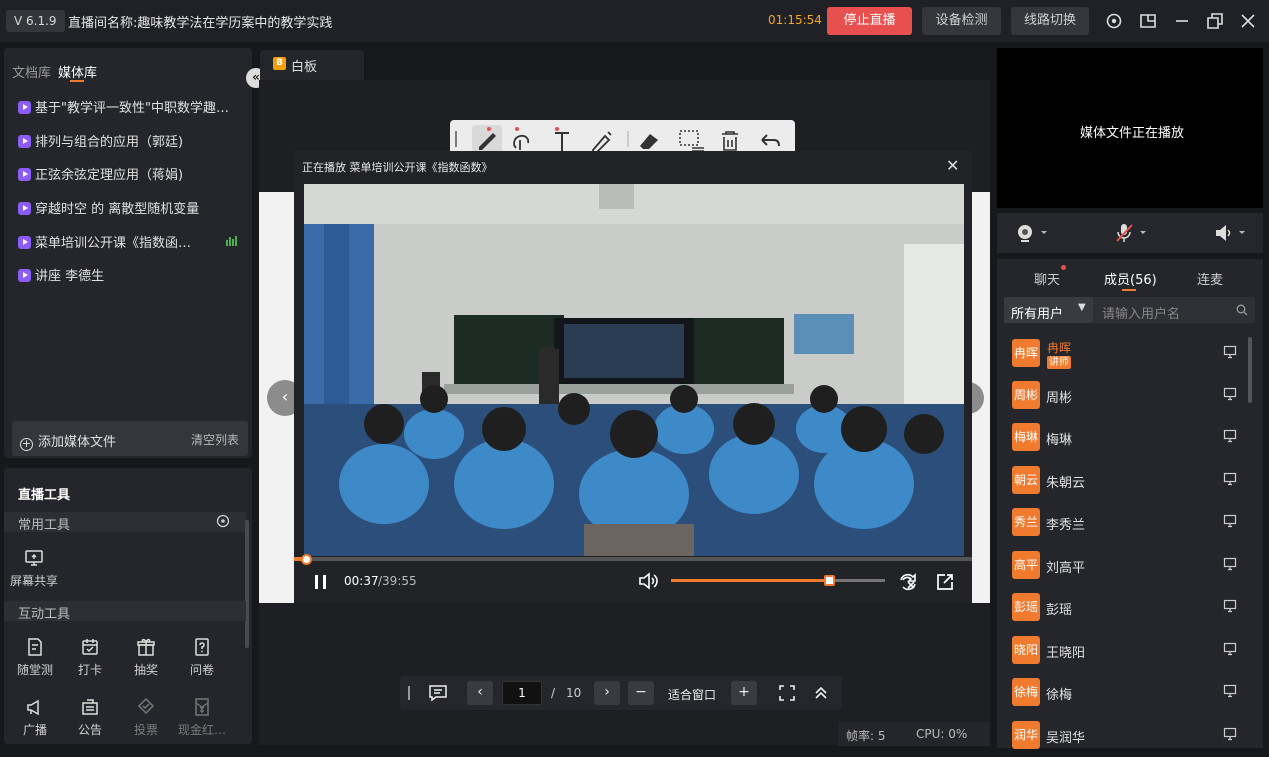  Describe the element at coordinates (692, 694) in the screenshot. I see `fit-window-label: 适合窗口` at that location.